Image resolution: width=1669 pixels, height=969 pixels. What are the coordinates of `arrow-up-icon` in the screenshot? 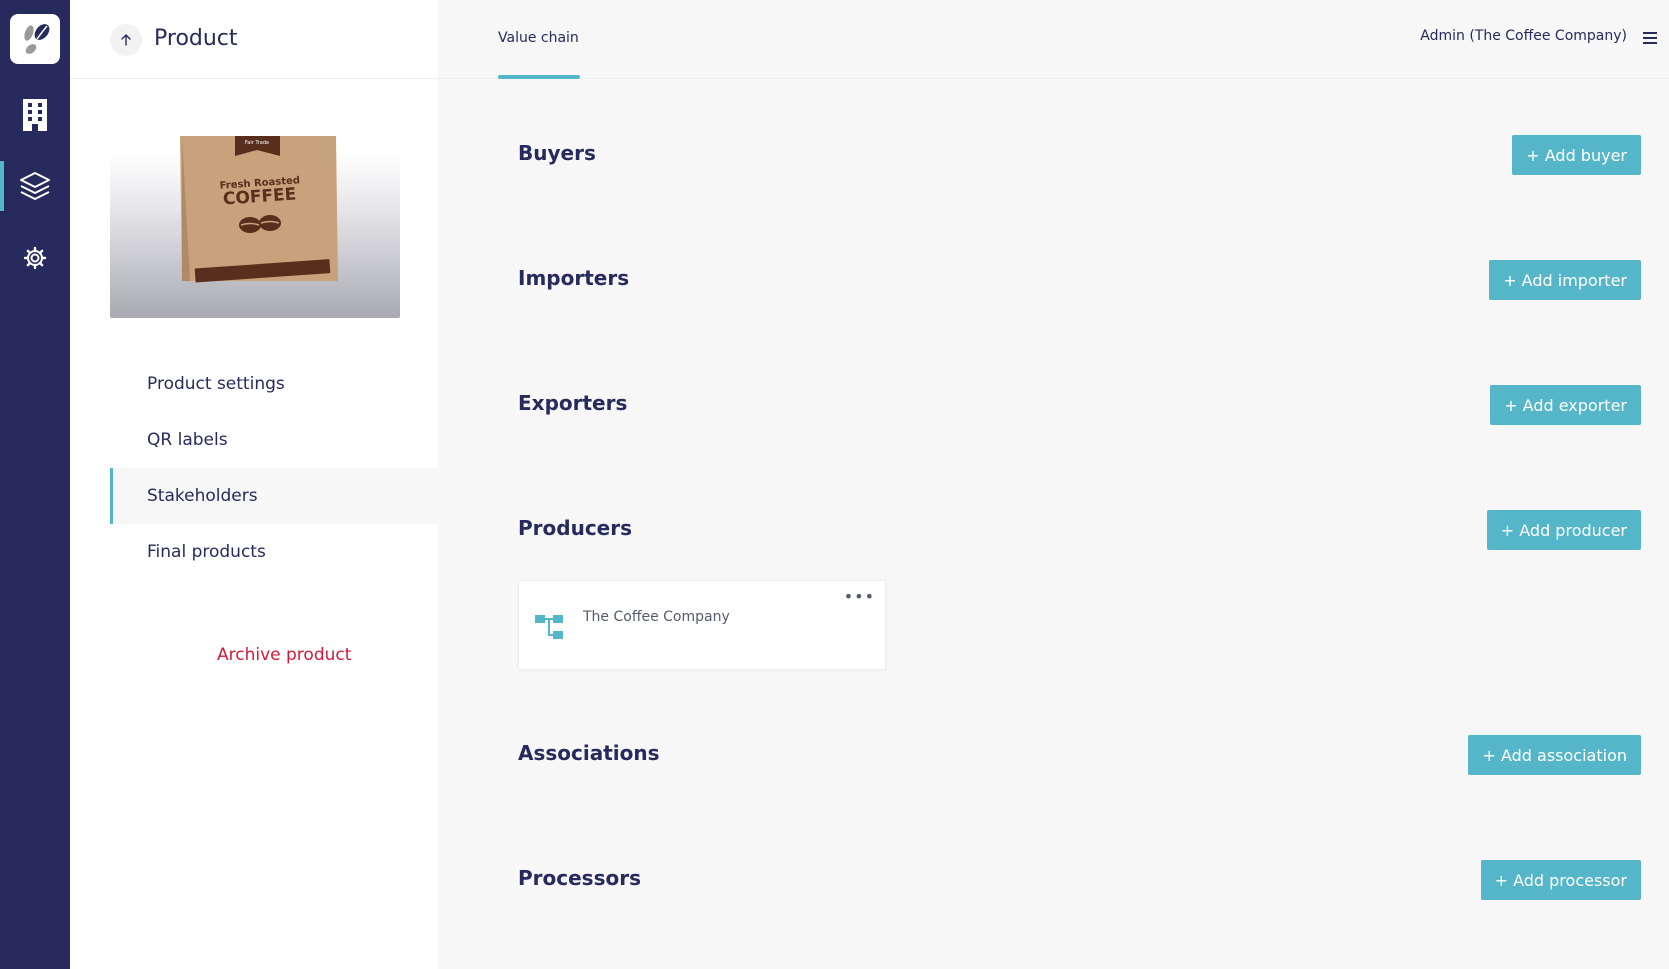 It's located at (126, 40).